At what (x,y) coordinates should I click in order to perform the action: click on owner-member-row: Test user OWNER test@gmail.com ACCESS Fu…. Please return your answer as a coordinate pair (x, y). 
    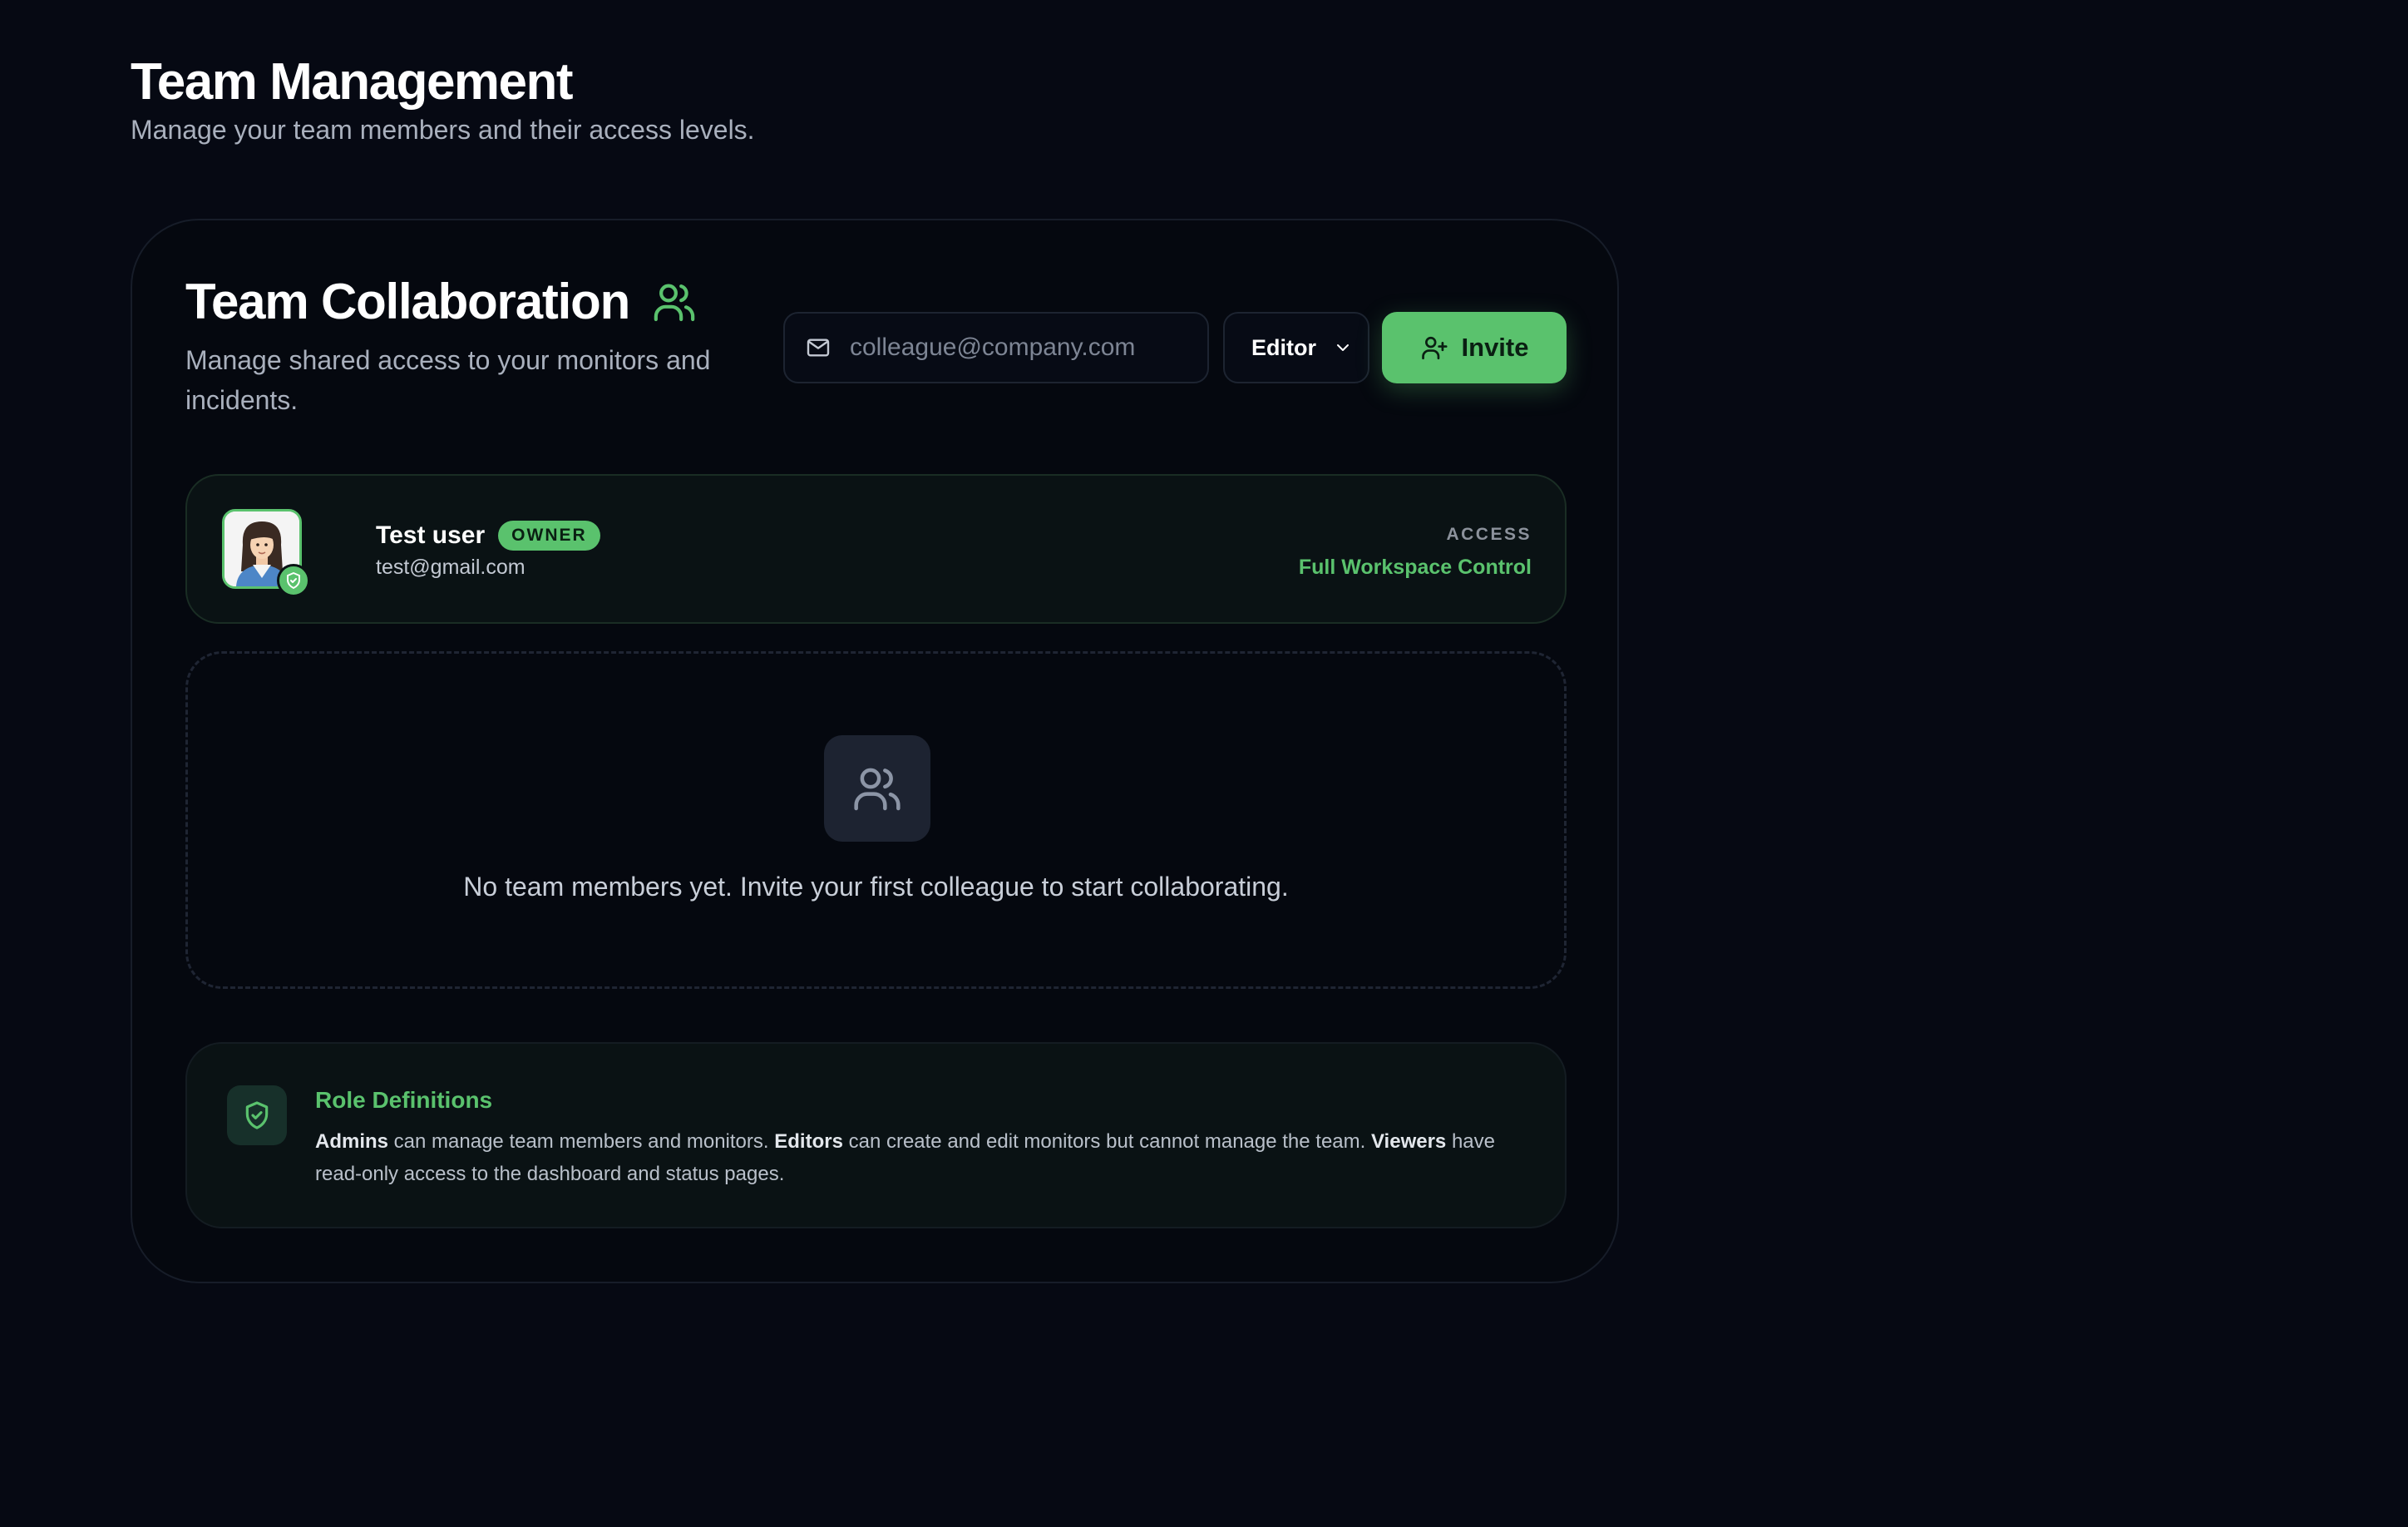
    Looking at the image, I should click on (876, 549).